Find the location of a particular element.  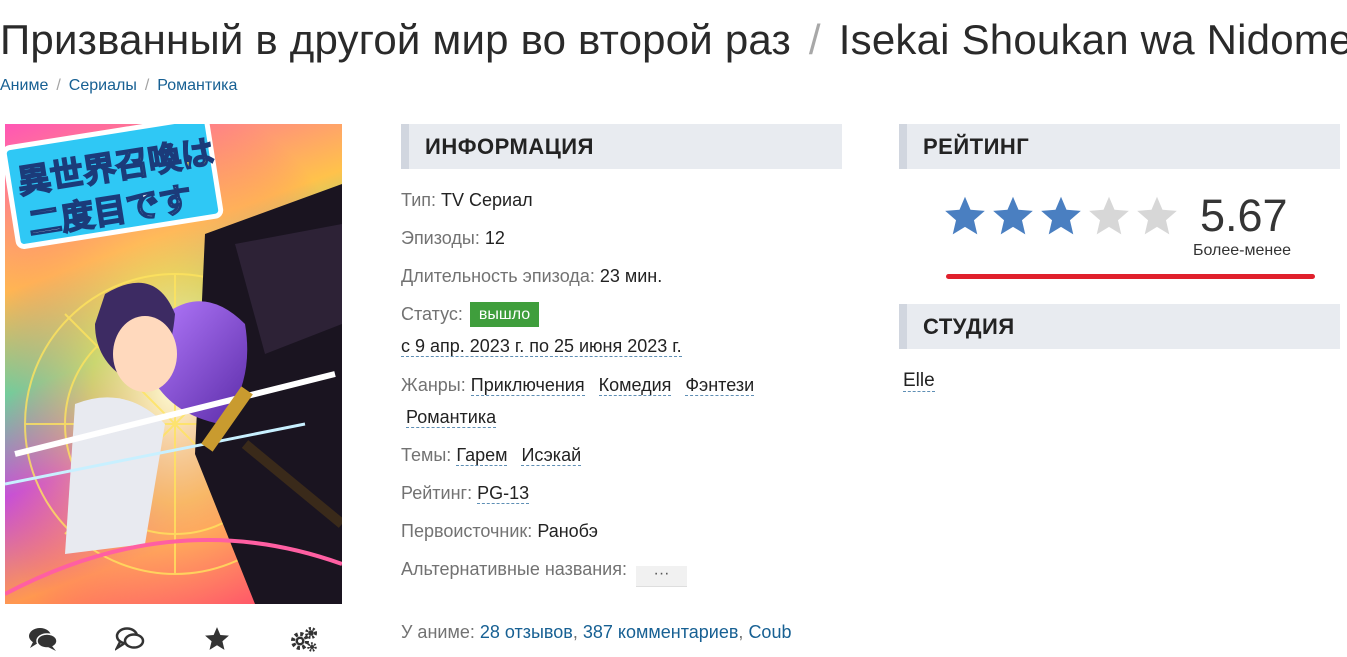

breadcrumb: Аниме / Сериалы / Романтика is located at coordinates (118, 86).